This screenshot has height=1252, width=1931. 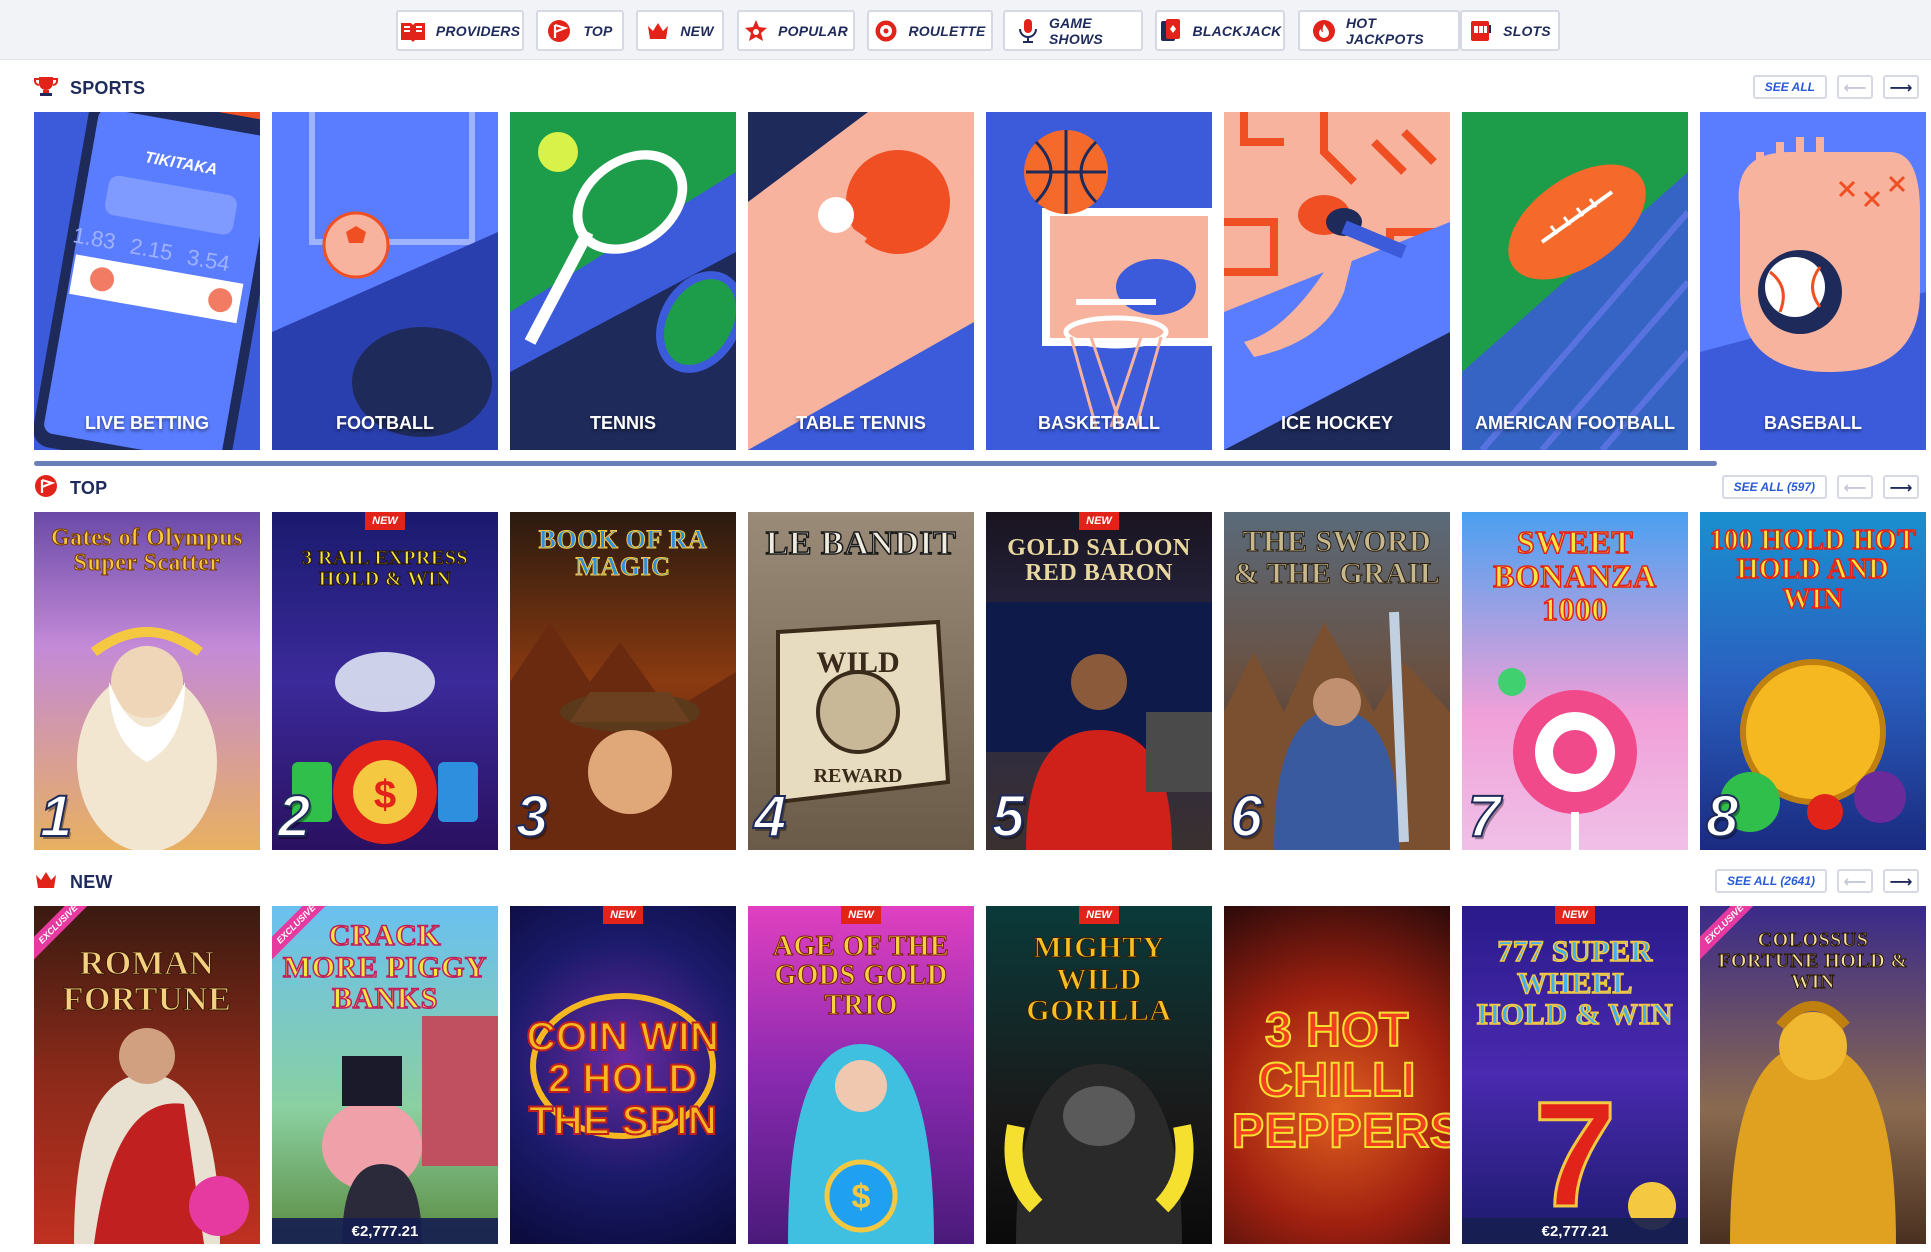 I want to click on sport-tile-tennis: TENNIS, so click(x=623, y=281).